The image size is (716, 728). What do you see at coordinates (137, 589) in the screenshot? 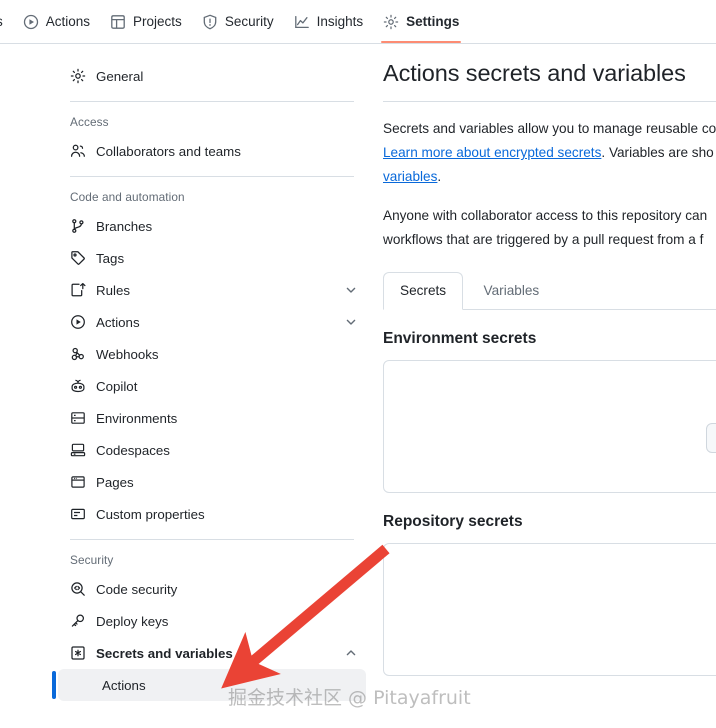
I see `sidebar-item-label: Code security` at bounding box center [137, 589].